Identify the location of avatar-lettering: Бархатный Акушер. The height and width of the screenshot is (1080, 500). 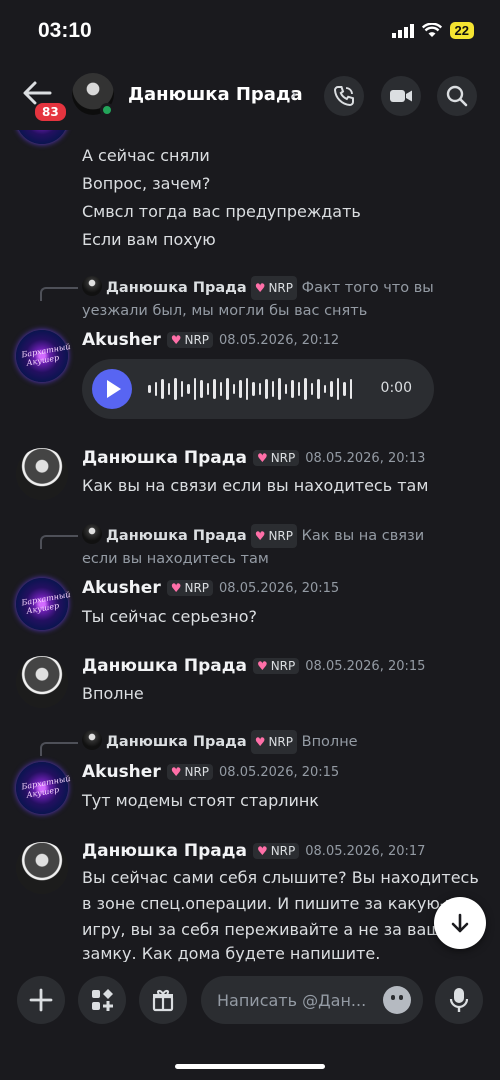
(46, 355).